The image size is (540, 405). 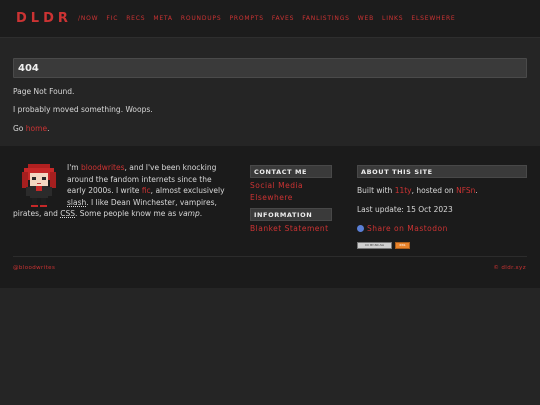 I want to click on rss-badge: RSS, so click(x=402, y=245).